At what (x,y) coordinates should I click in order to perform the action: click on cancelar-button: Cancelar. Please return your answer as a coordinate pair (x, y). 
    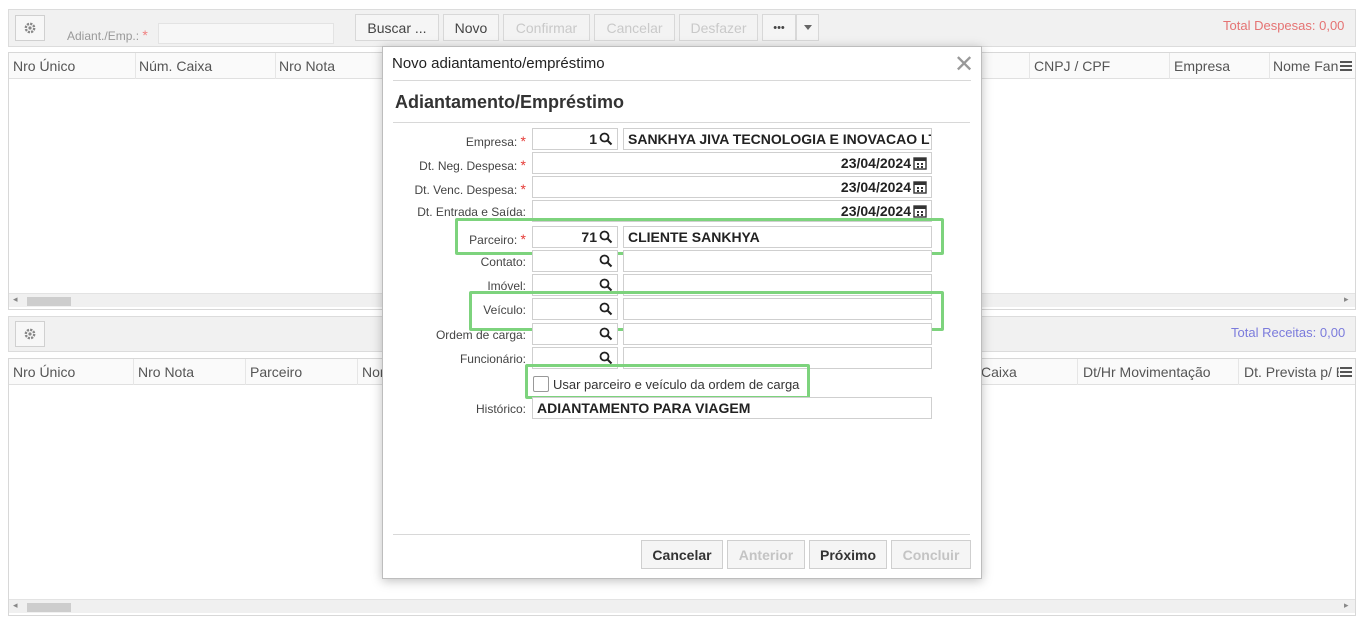
    Looking at the image, I should click on (682, 554).